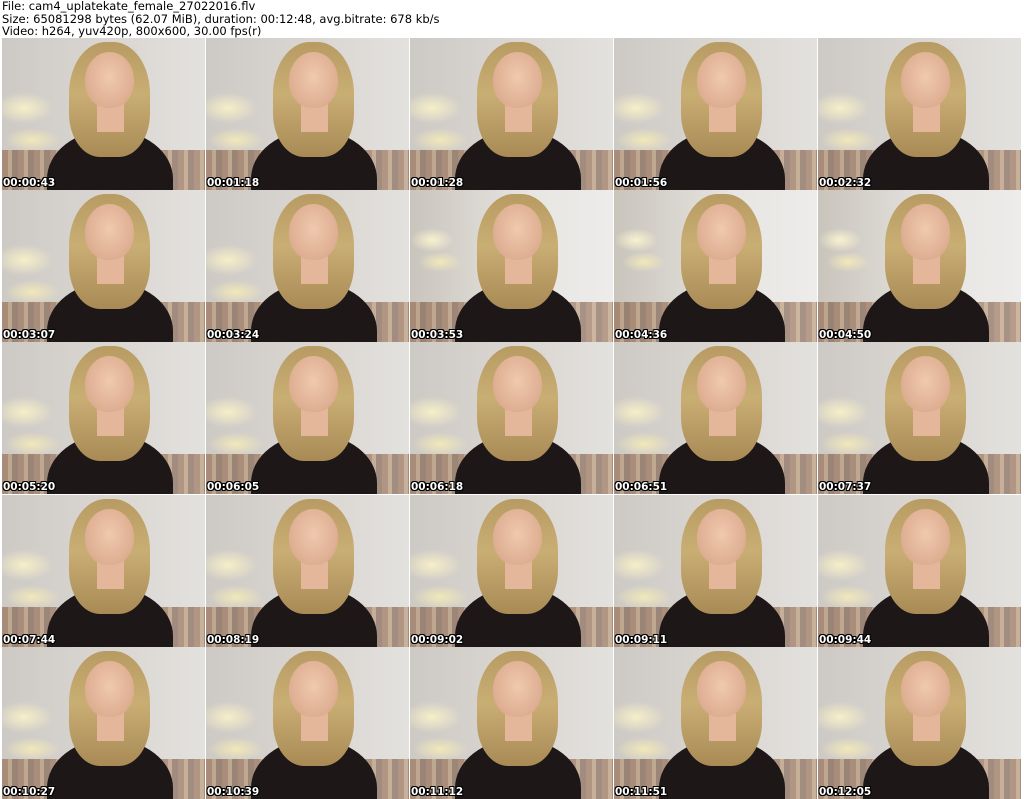 This screenshot has width=1024, height=799. Describe the element at coordinates (641, 335) in the screenshot. I see `thumbnail-timestamp: 00:04:36` at that location.